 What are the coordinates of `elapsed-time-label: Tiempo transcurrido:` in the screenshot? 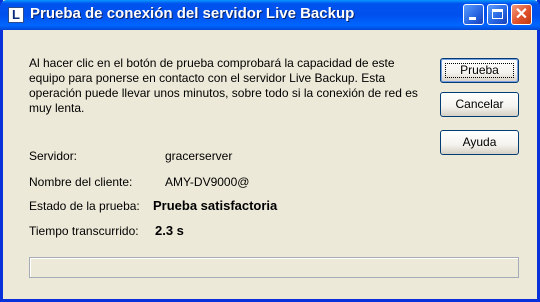 It's located at (84, 231).